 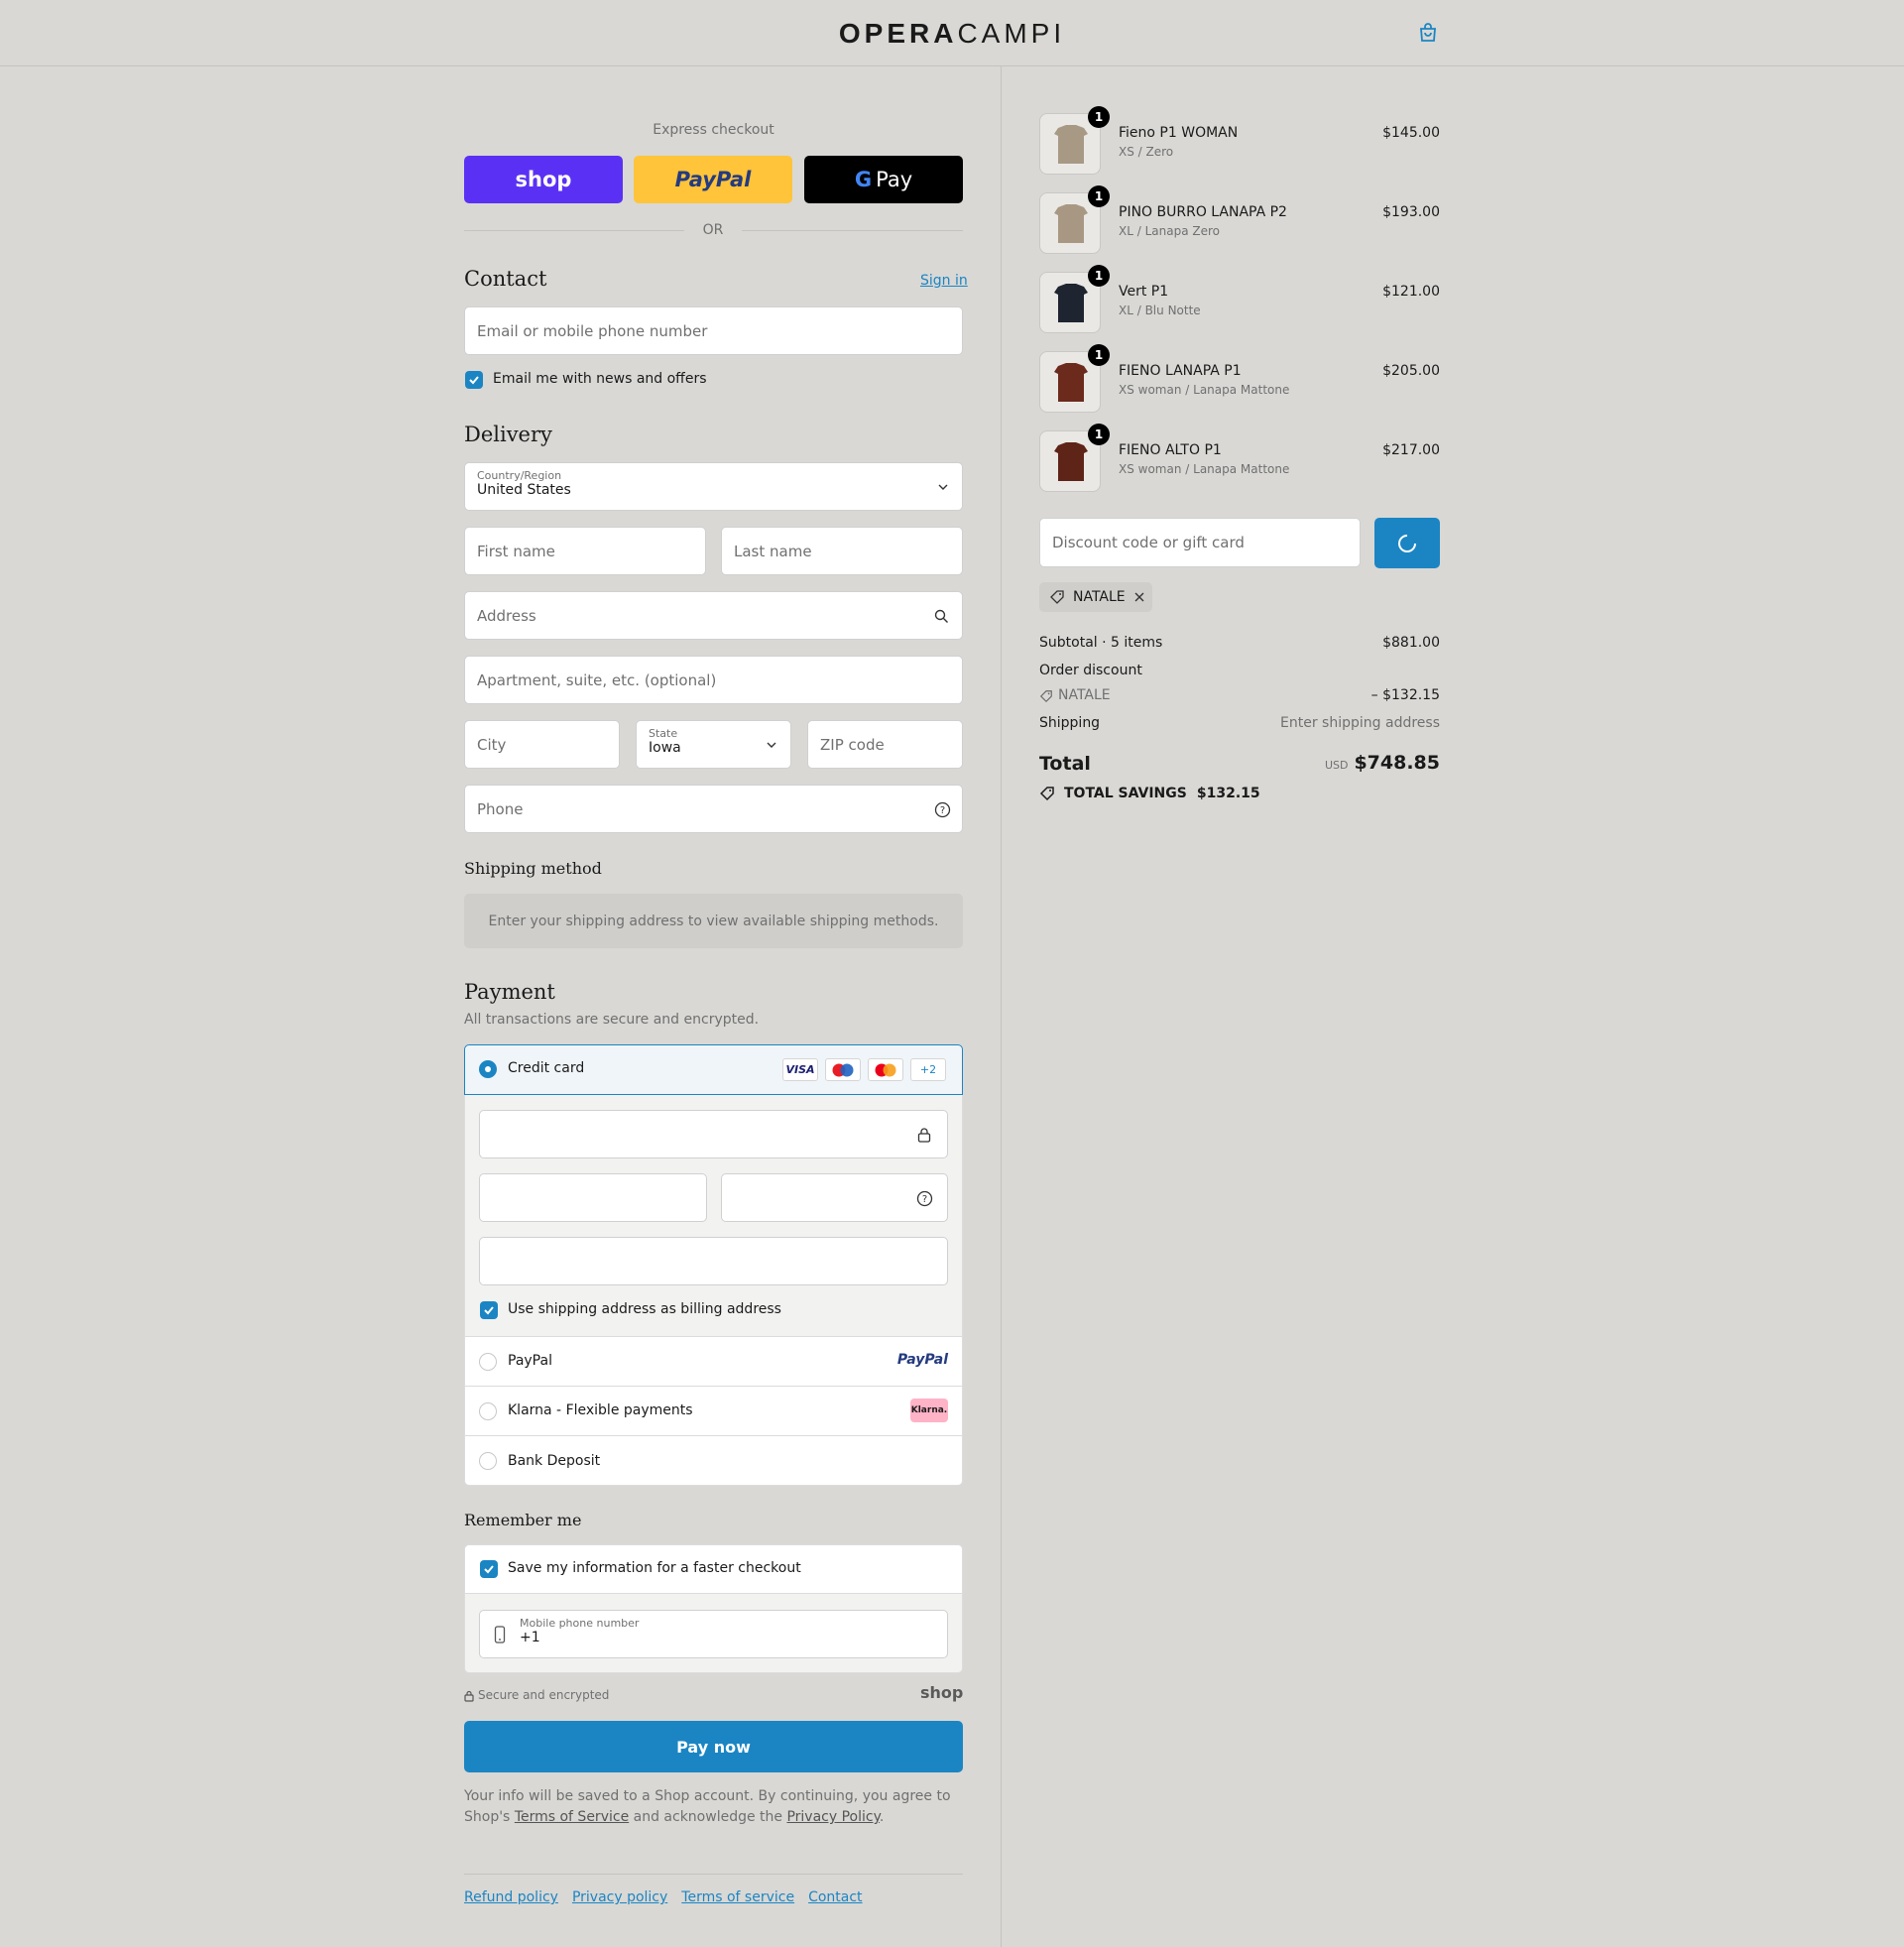 I want to click on product-name: Vert P1, so click(x=1144, y=292).